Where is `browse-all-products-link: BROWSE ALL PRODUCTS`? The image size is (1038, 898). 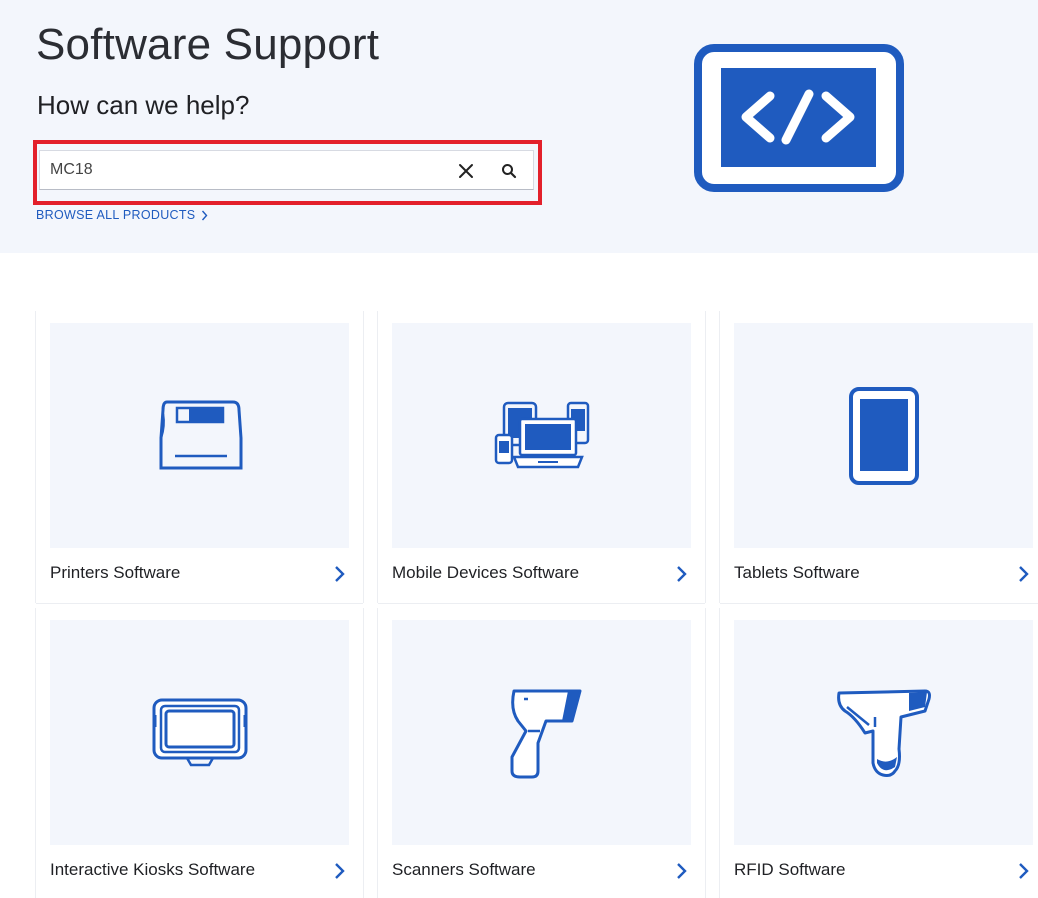 browse-all-products-link: BROWSE ALL PRODUCTS is located at coordinates (122, 215).